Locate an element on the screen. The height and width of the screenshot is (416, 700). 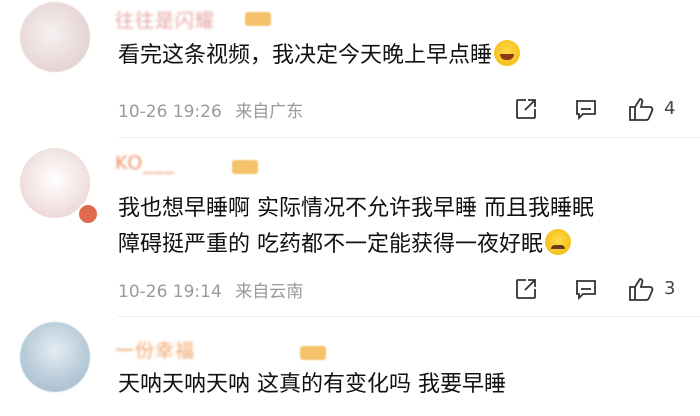
comment-text-line-2: 障碍挺严重的 吃药都不一定能获得一夜好眠 is located at coordinates (356, 245).